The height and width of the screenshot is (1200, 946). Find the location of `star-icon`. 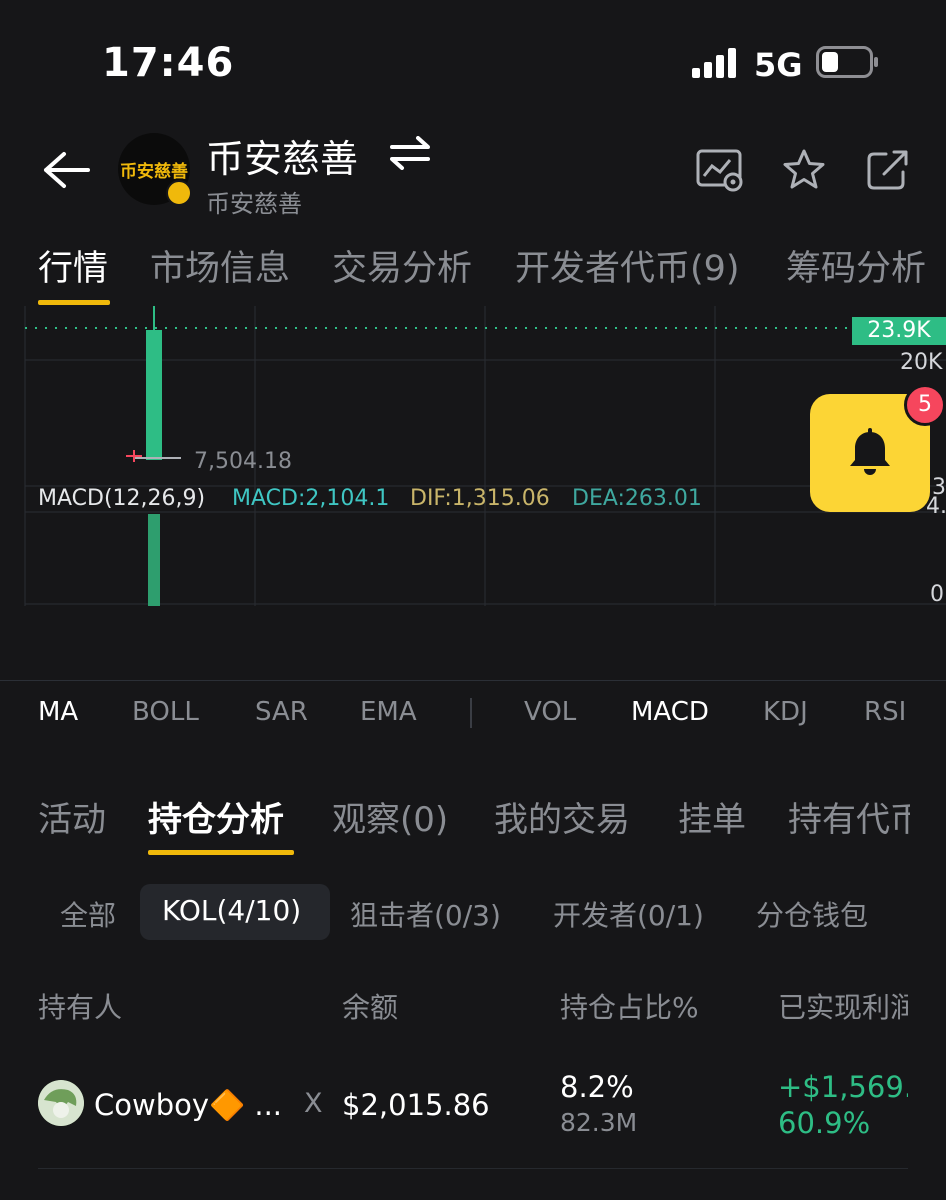

star-icon is located at coordinates (804, 170).